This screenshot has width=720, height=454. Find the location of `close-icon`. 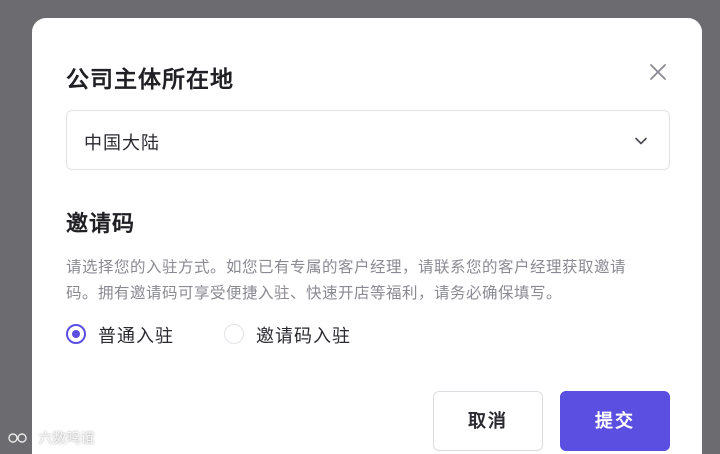

close-icon is located at coordinates (658, 72).